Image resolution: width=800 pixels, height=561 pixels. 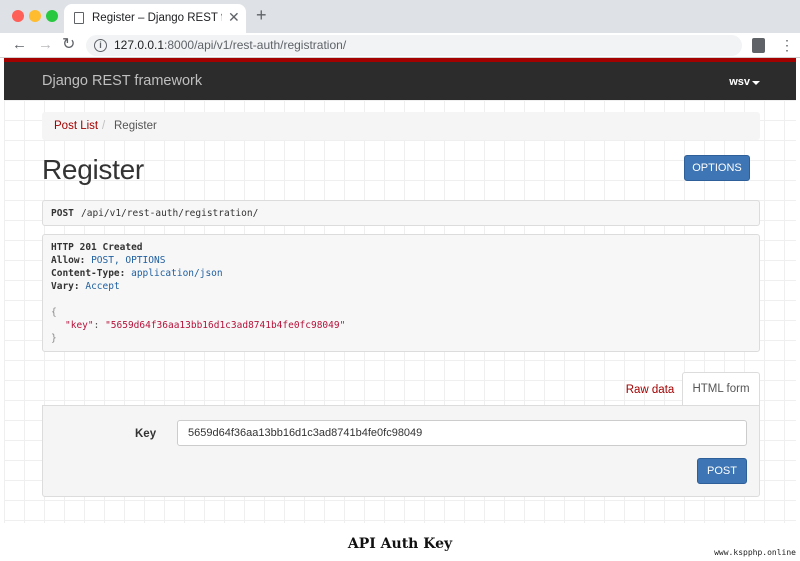 I want to click on post-button: POST, so click(x=722, y=471).